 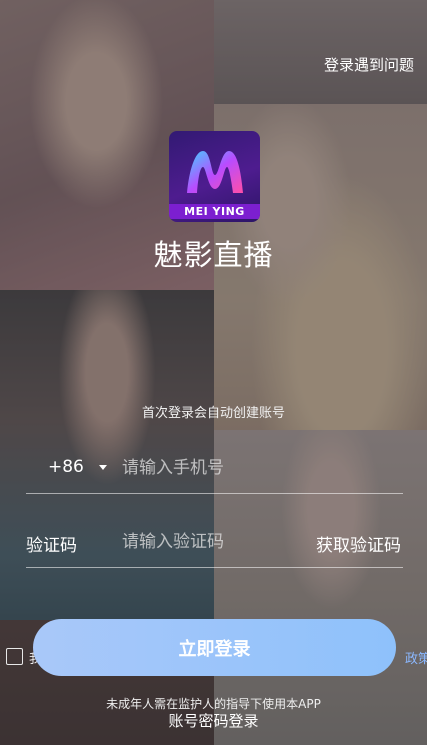 I want to click on code-input, so click(x=212, y=542).